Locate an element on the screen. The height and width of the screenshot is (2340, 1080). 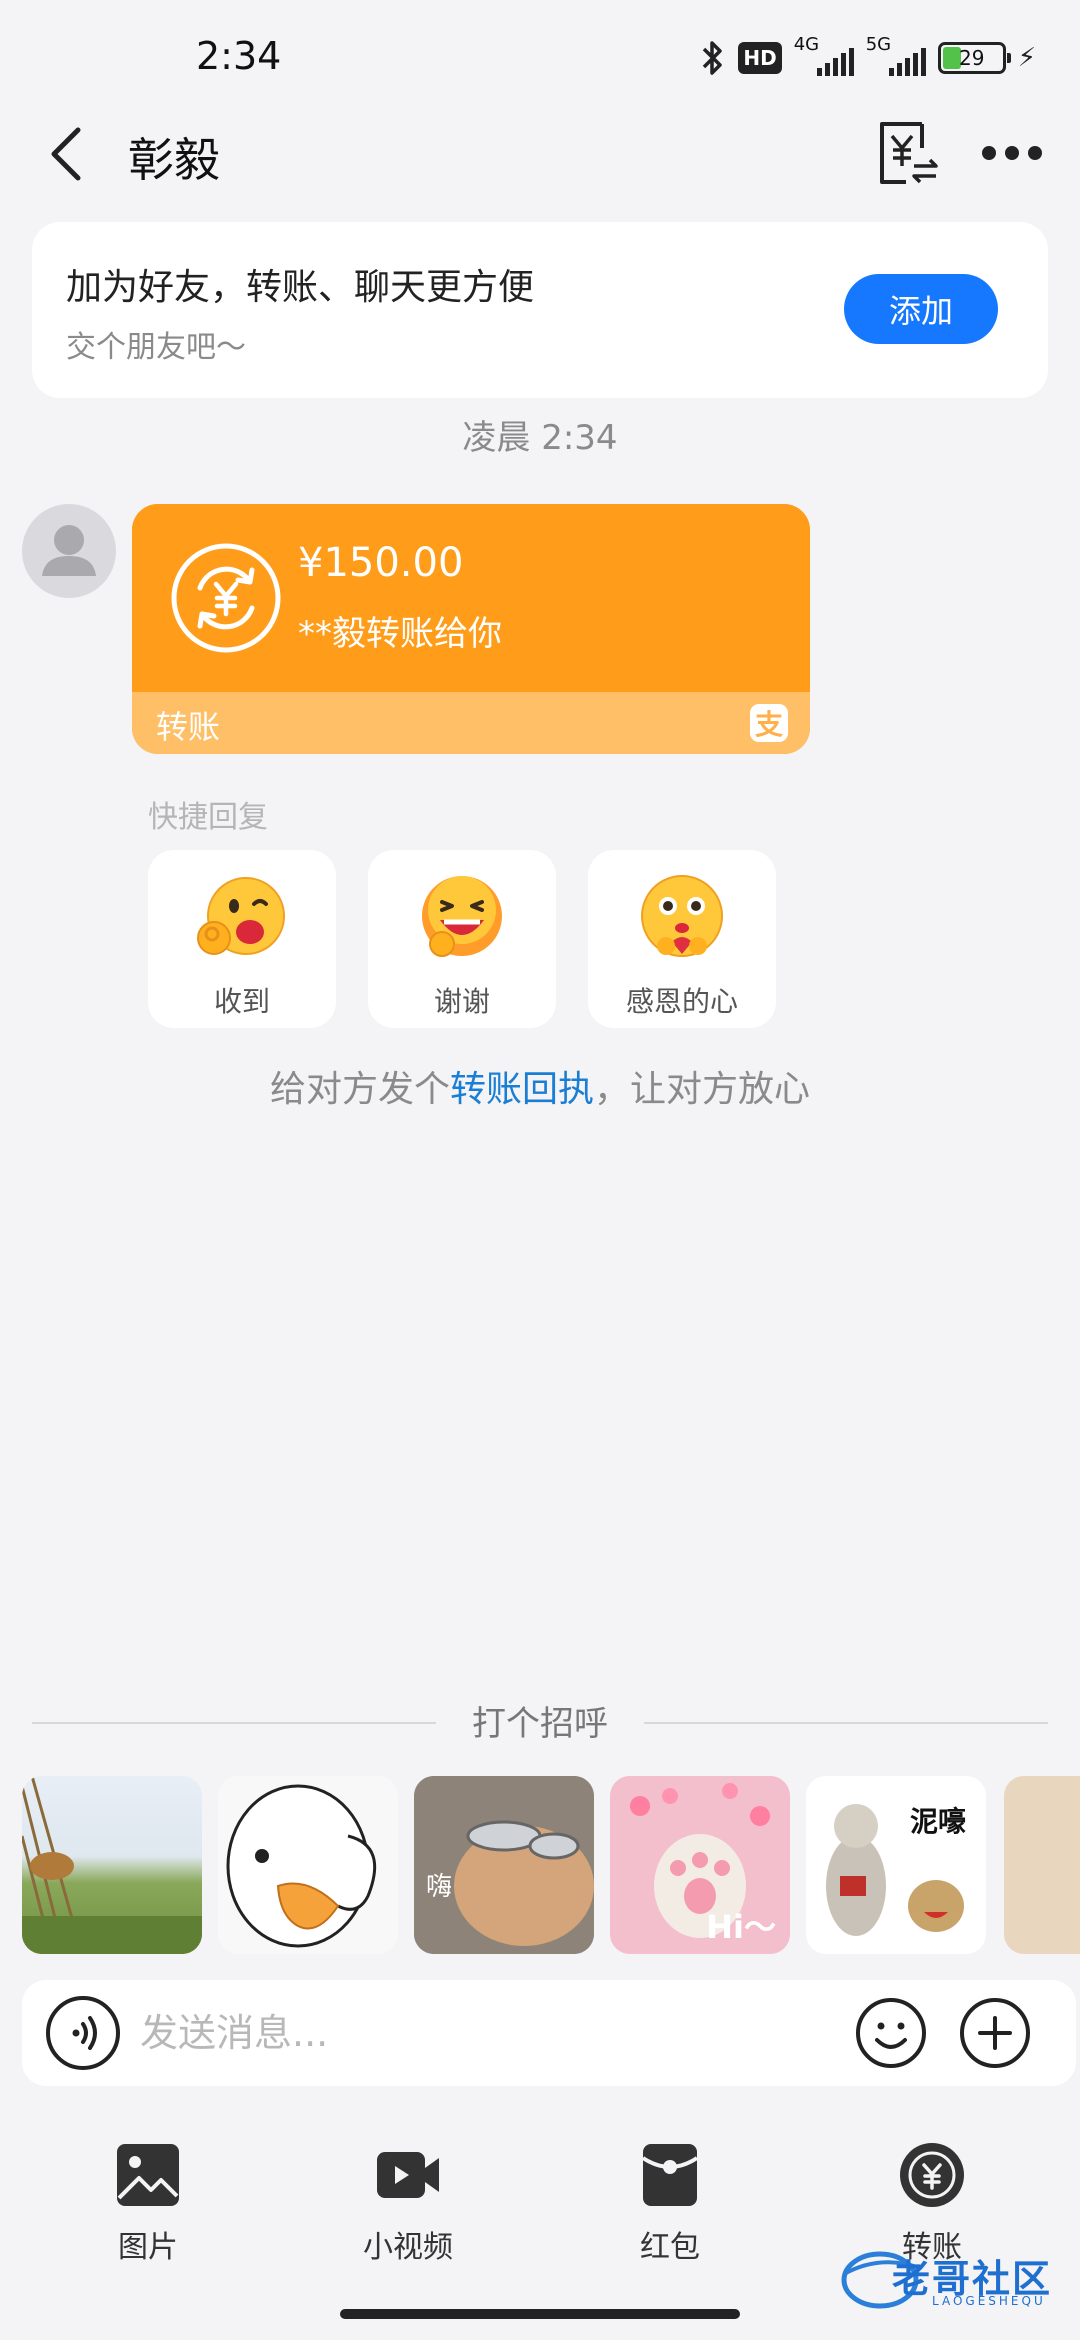
quick-reply-thanks: 谢谢 is located at coordinates (462, 939).